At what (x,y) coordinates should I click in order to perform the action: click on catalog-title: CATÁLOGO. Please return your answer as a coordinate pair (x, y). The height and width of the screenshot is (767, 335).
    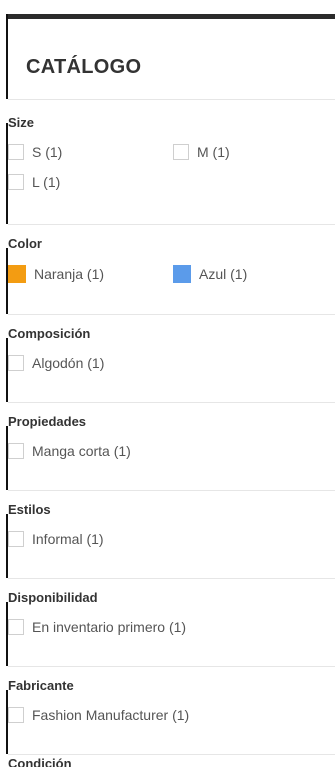
    Looking at the image, I should click on (84, 67).